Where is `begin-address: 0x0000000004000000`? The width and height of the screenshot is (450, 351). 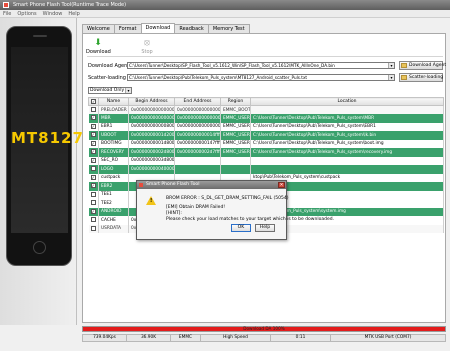 begin-address: 0x0000000004000000 is located at coordinates (151, 169).